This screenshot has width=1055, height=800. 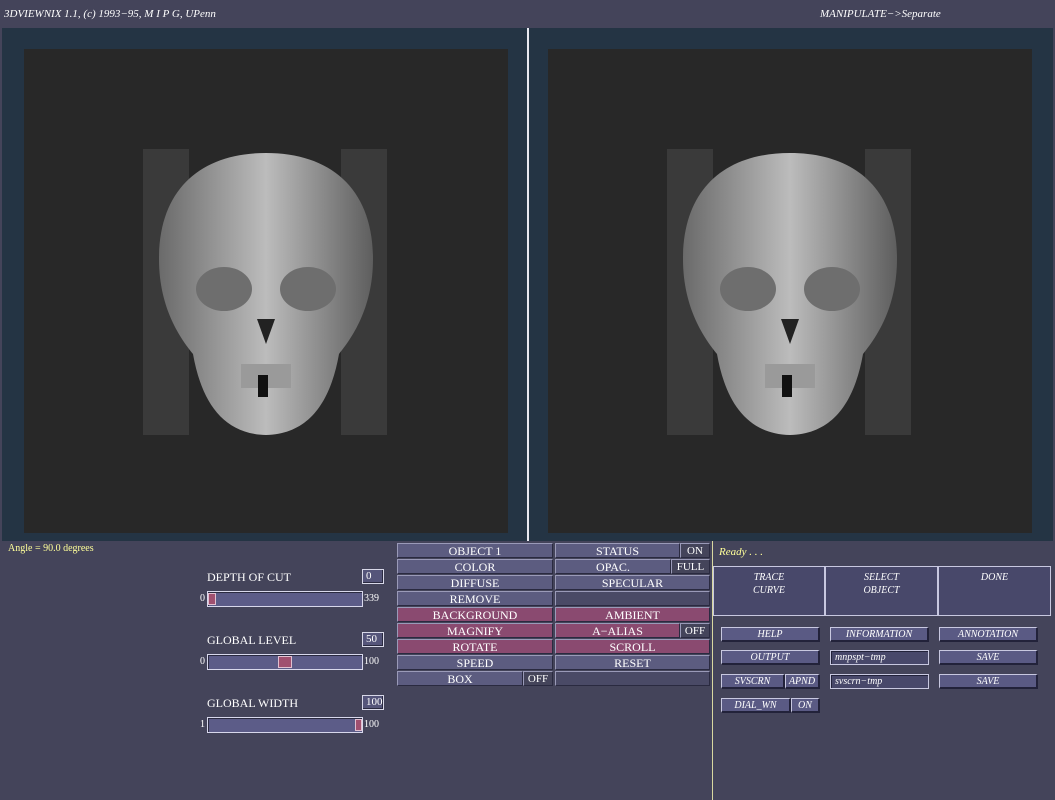 I want to click on output-file-field: mnpspt−tmp, so click(x=879, y=657).